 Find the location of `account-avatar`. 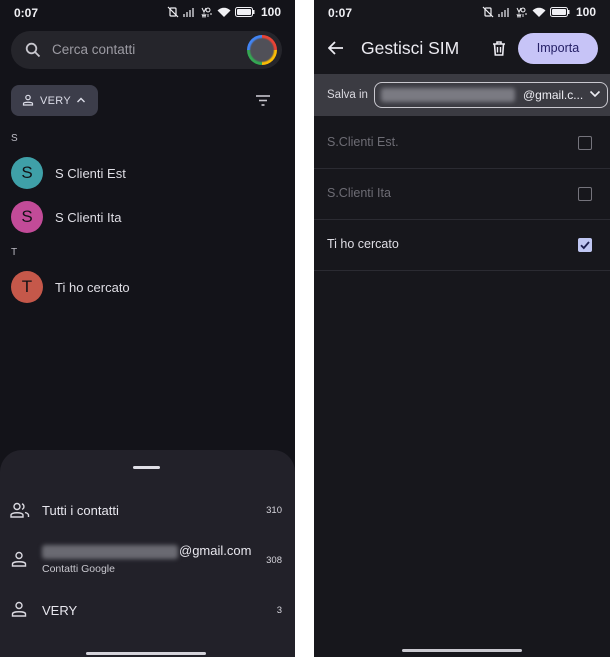

account-avatar is located at coordinates (262, 50).